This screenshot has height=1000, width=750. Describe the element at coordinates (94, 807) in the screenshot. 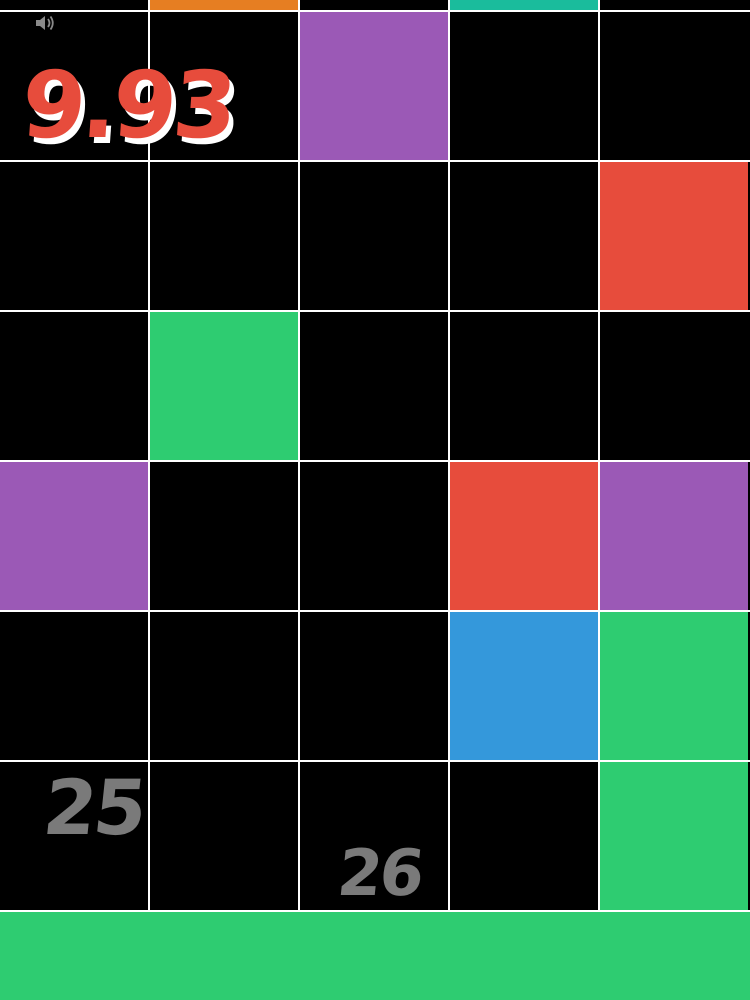

I see `tile-number-label: 25` at that location.